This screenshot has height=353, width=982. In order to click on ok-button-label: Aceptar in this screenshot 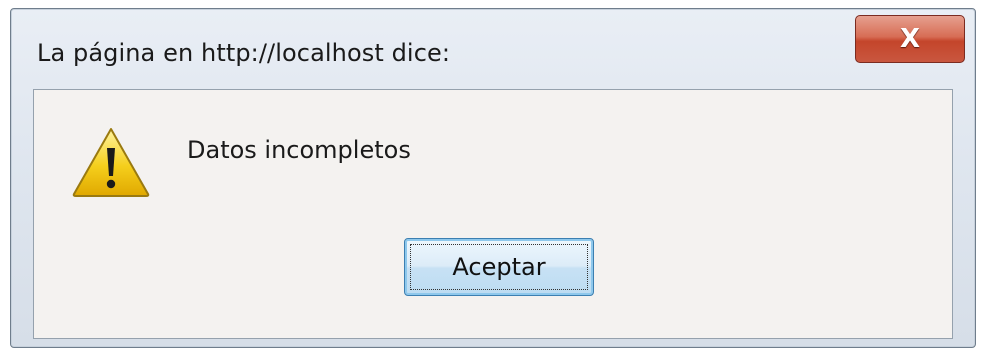, I will do `click(499, 267)`.